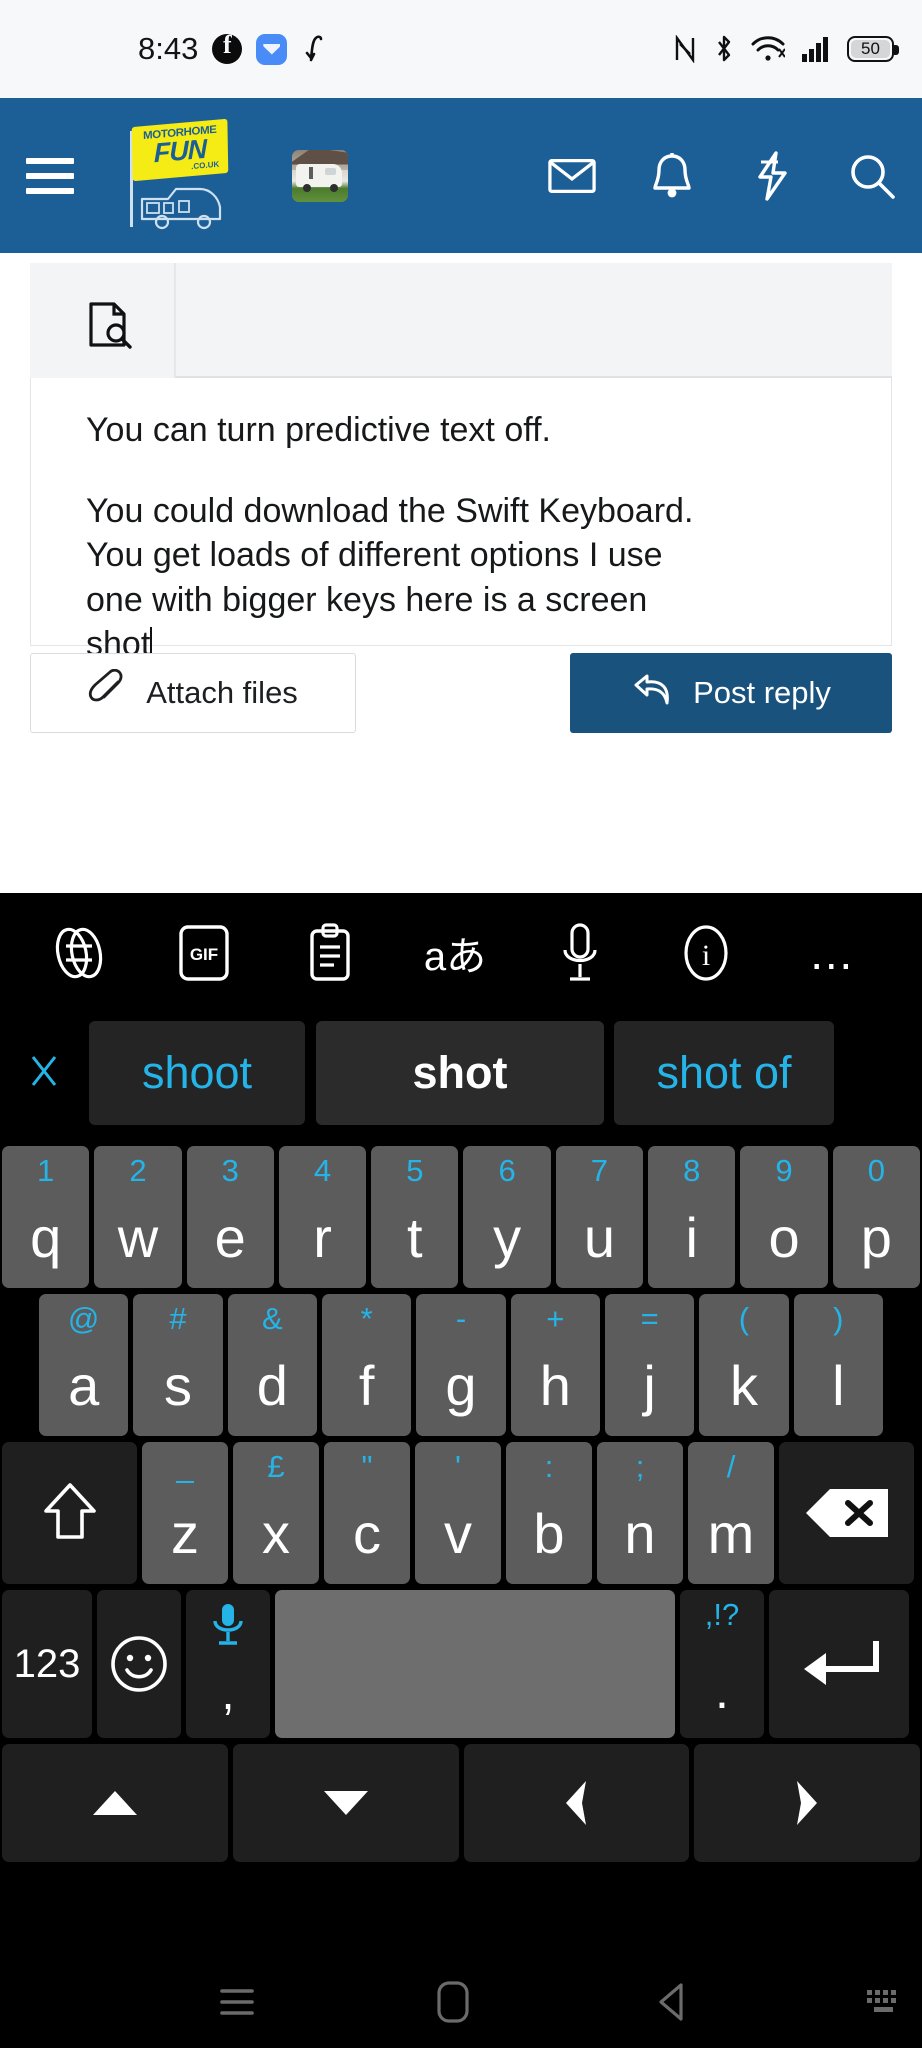  What do you see at coordinates (458, 1513) in the screenshot?
I see `key-v: ' v` at bounding box center [458, 1513].